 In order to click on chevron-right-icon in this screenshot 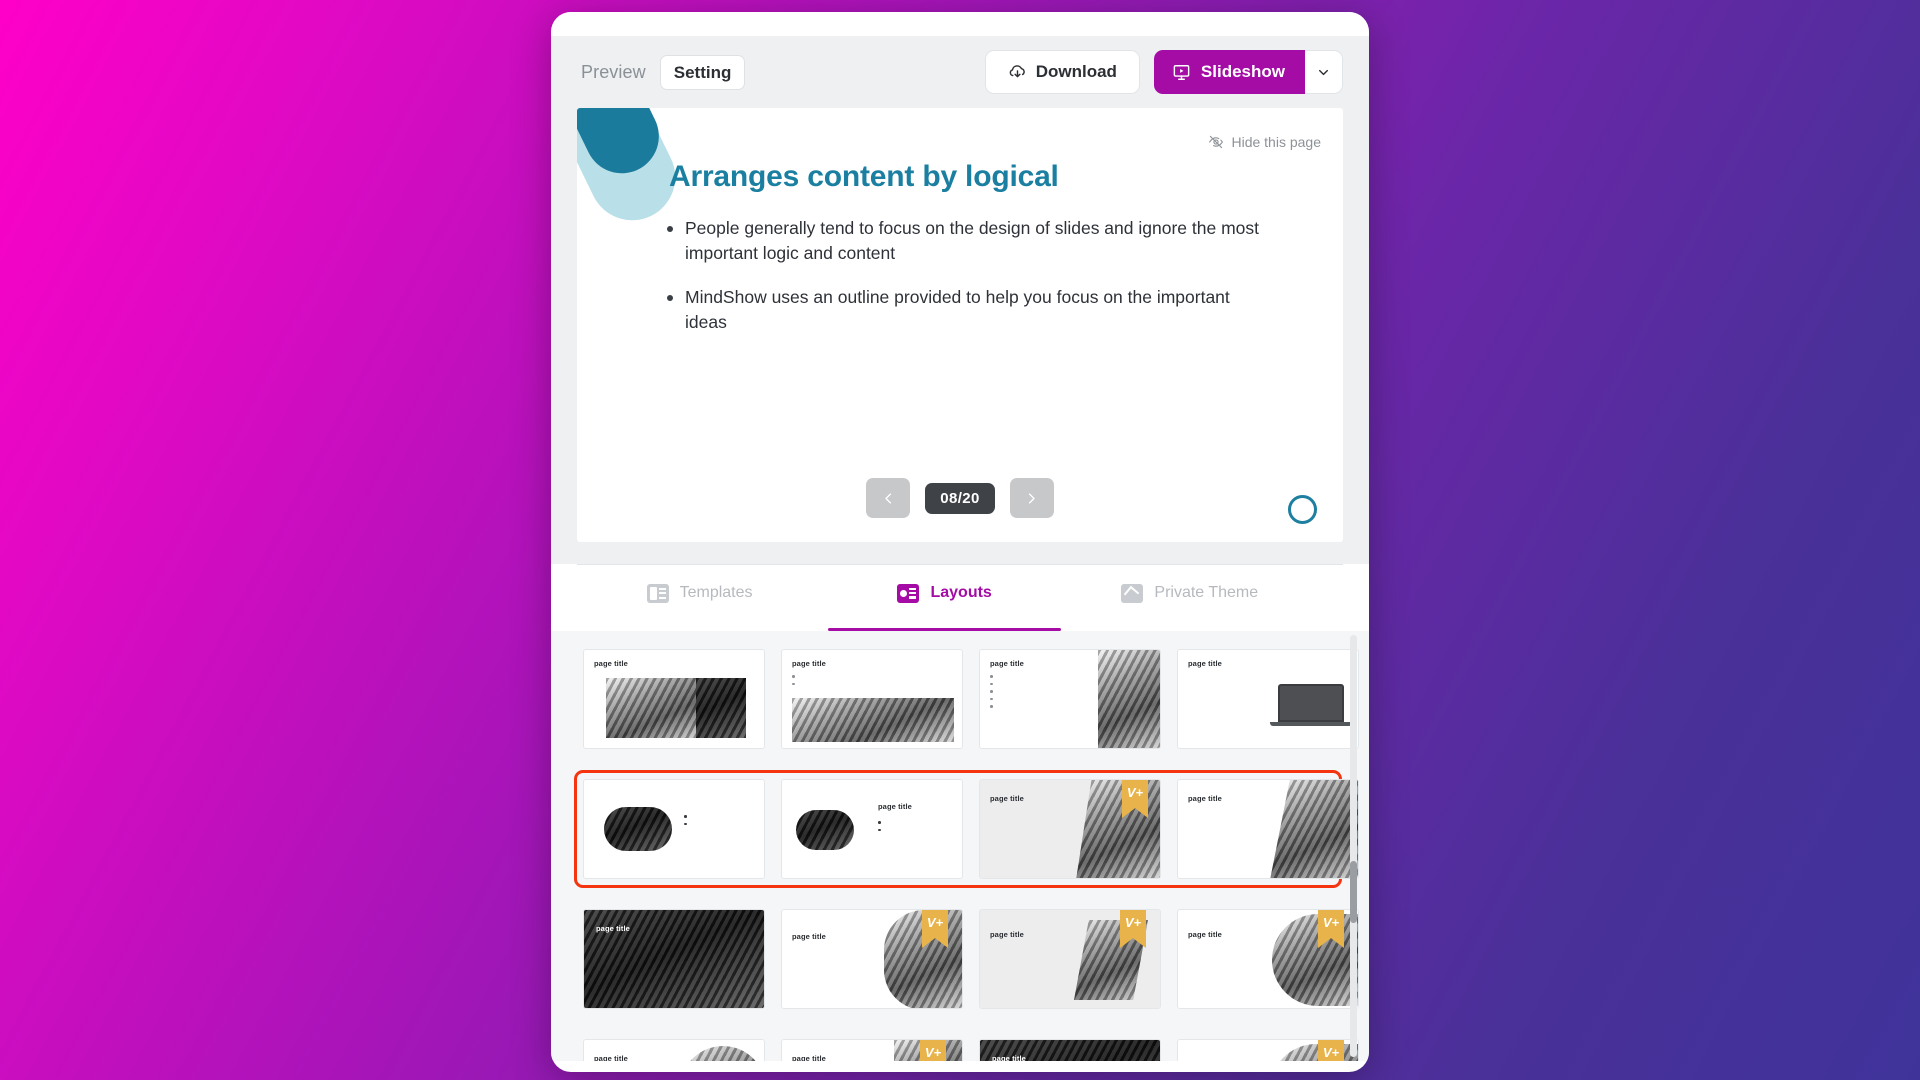, I will do `click(1032, 498)`.